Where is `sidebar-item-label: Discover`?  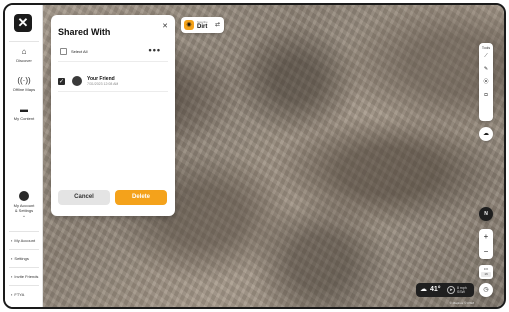
sidebar-item-label: Discover is located at coordinates (24, 60).